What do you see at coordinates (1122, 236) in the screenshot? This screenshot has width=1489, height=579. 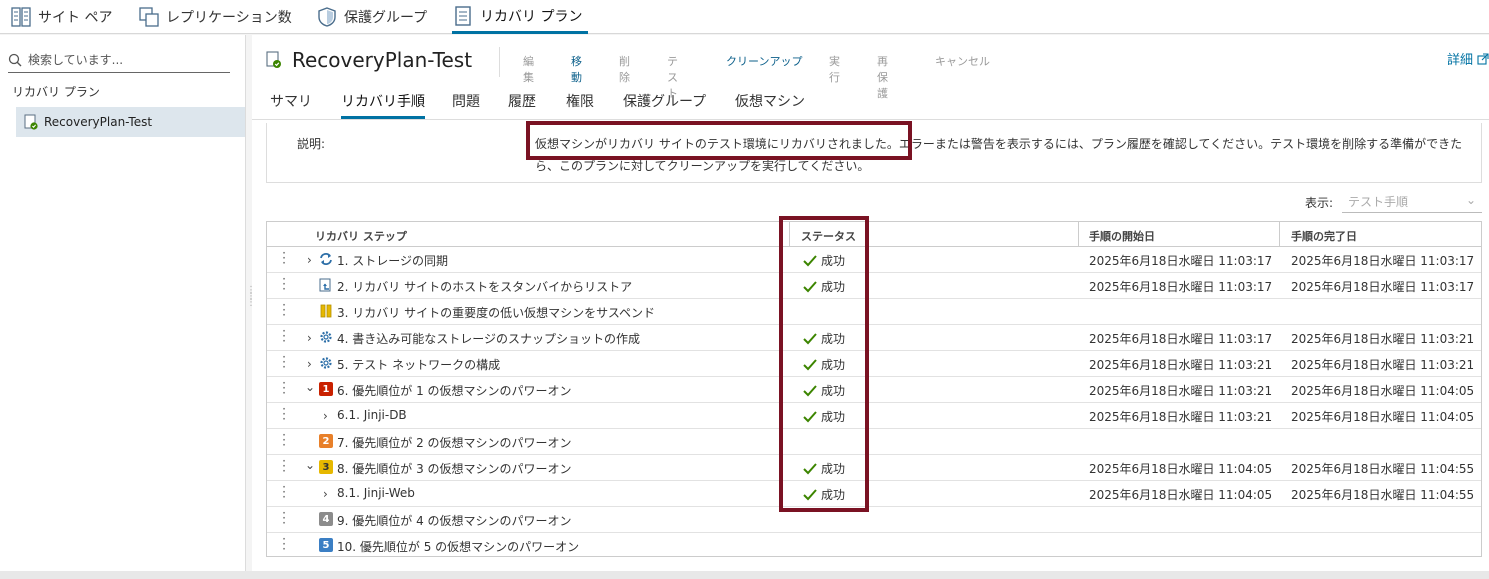 I see `column-header-start: 手順の開始日` at bounding box center [1122, 236].